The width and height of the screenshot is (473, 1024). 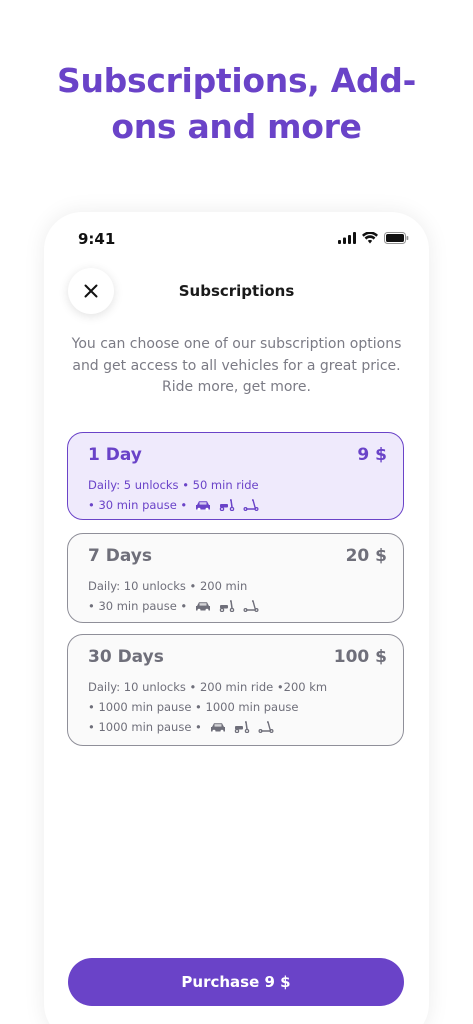 I want to click on plan-price: 20 $, so click(x=366, y=556).